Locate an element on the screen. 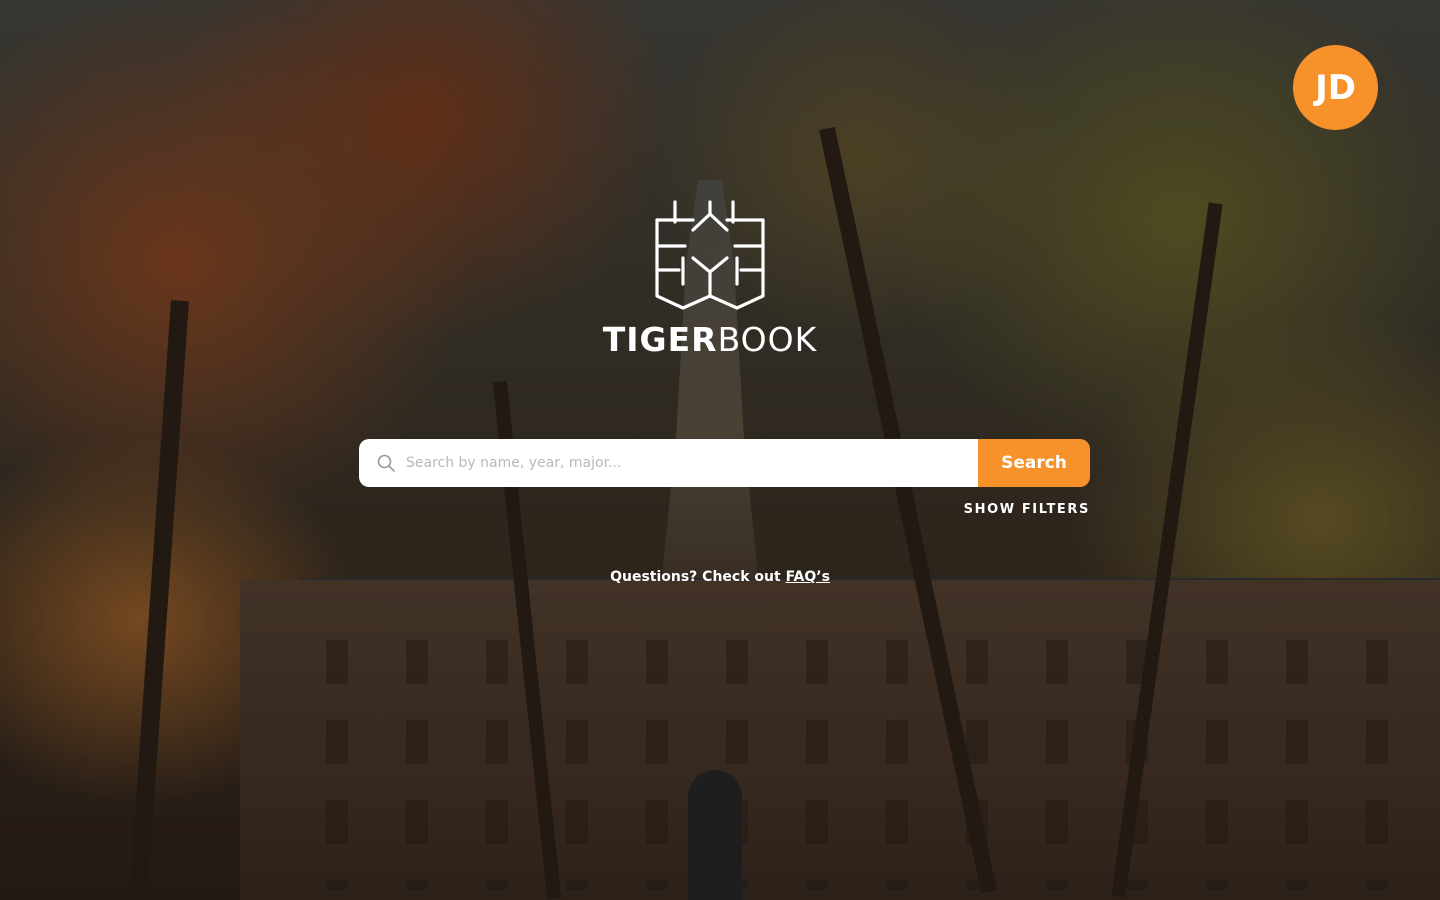 This screenshot has width=1440, height=900. tigerbook-logo: TIGERBOOK is located at coordinates (710, 280).